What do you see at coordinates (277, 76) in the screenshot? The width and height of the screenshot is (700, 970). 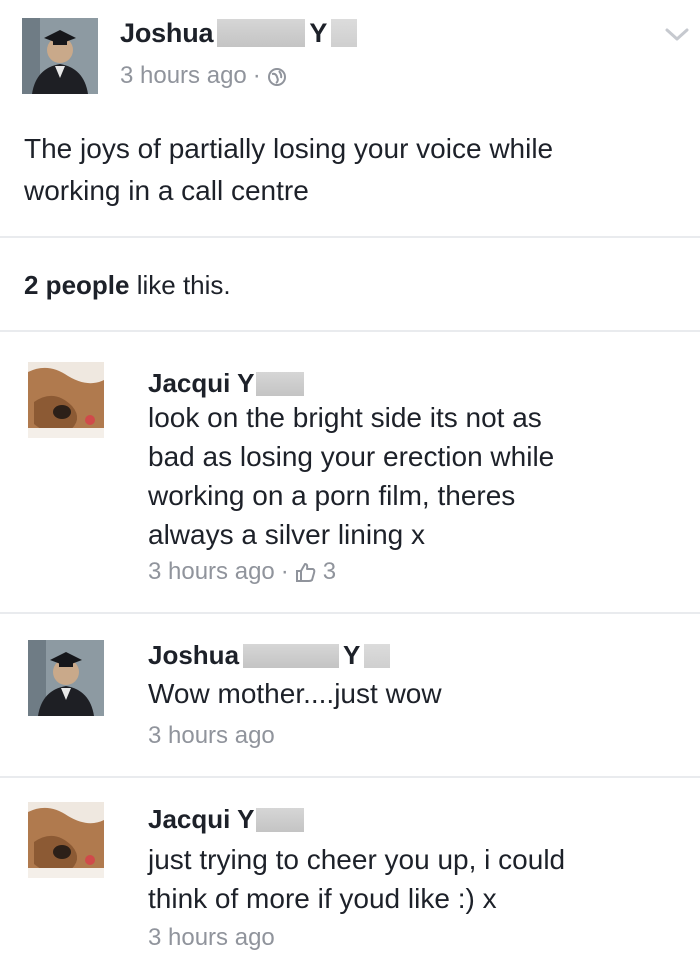 I see `globe-icon` at bounding box center [277, 76].